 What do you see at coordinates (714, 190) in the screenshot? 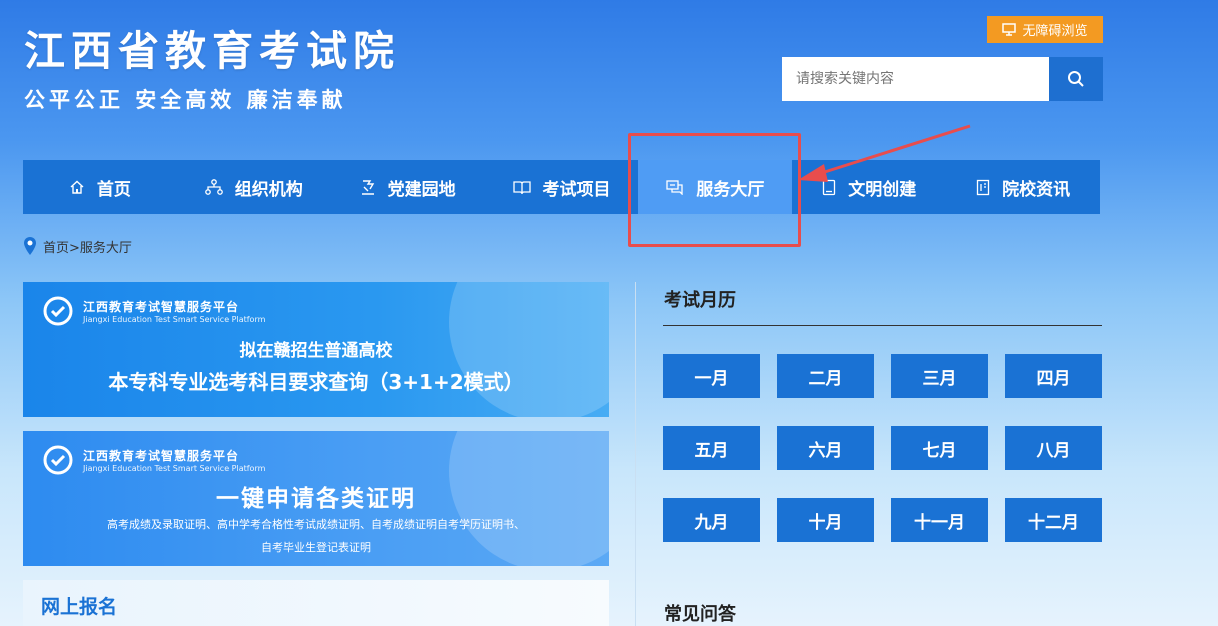
I see `annotation-highlight-box` at bounding box center [714, 190].